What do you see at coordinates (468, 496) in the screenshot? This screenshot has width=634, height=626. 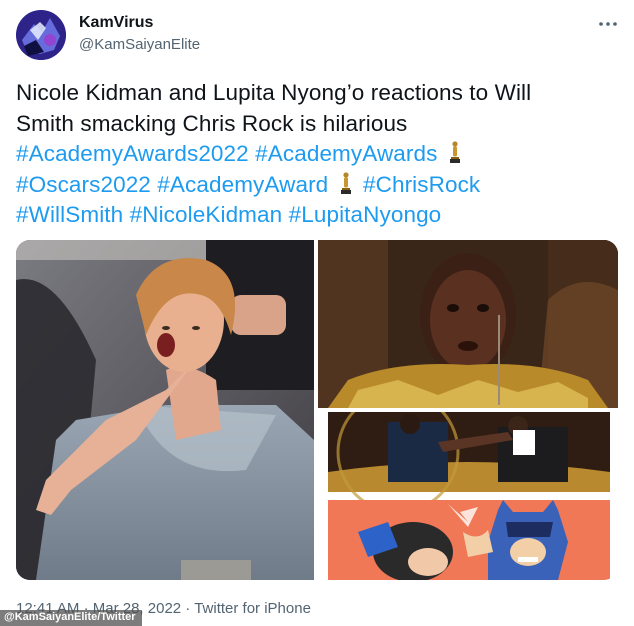 I see `slap-and-comic-photo` at bounding box center [468, 496].